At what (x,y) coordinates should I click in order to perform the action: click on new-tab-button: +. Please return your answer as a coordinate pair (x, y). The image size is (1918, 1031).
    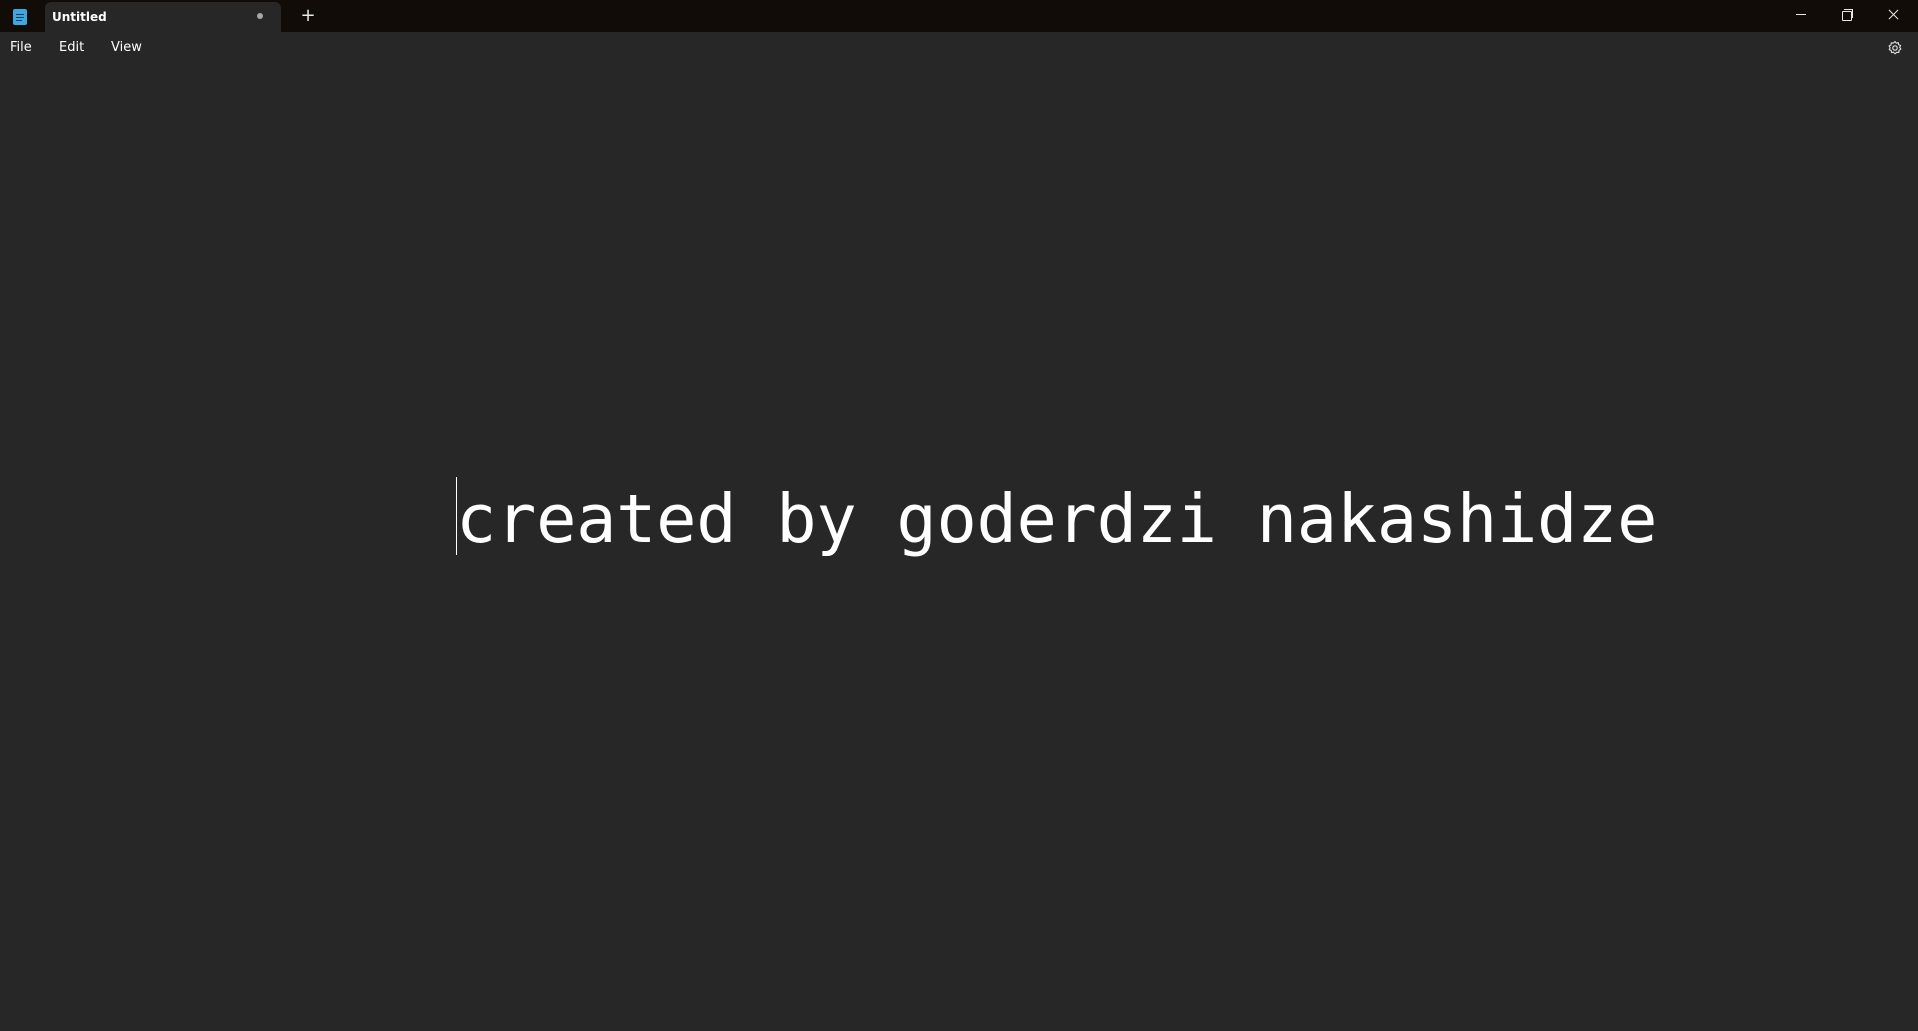
    Looking at the image, I should click on (308, 16).